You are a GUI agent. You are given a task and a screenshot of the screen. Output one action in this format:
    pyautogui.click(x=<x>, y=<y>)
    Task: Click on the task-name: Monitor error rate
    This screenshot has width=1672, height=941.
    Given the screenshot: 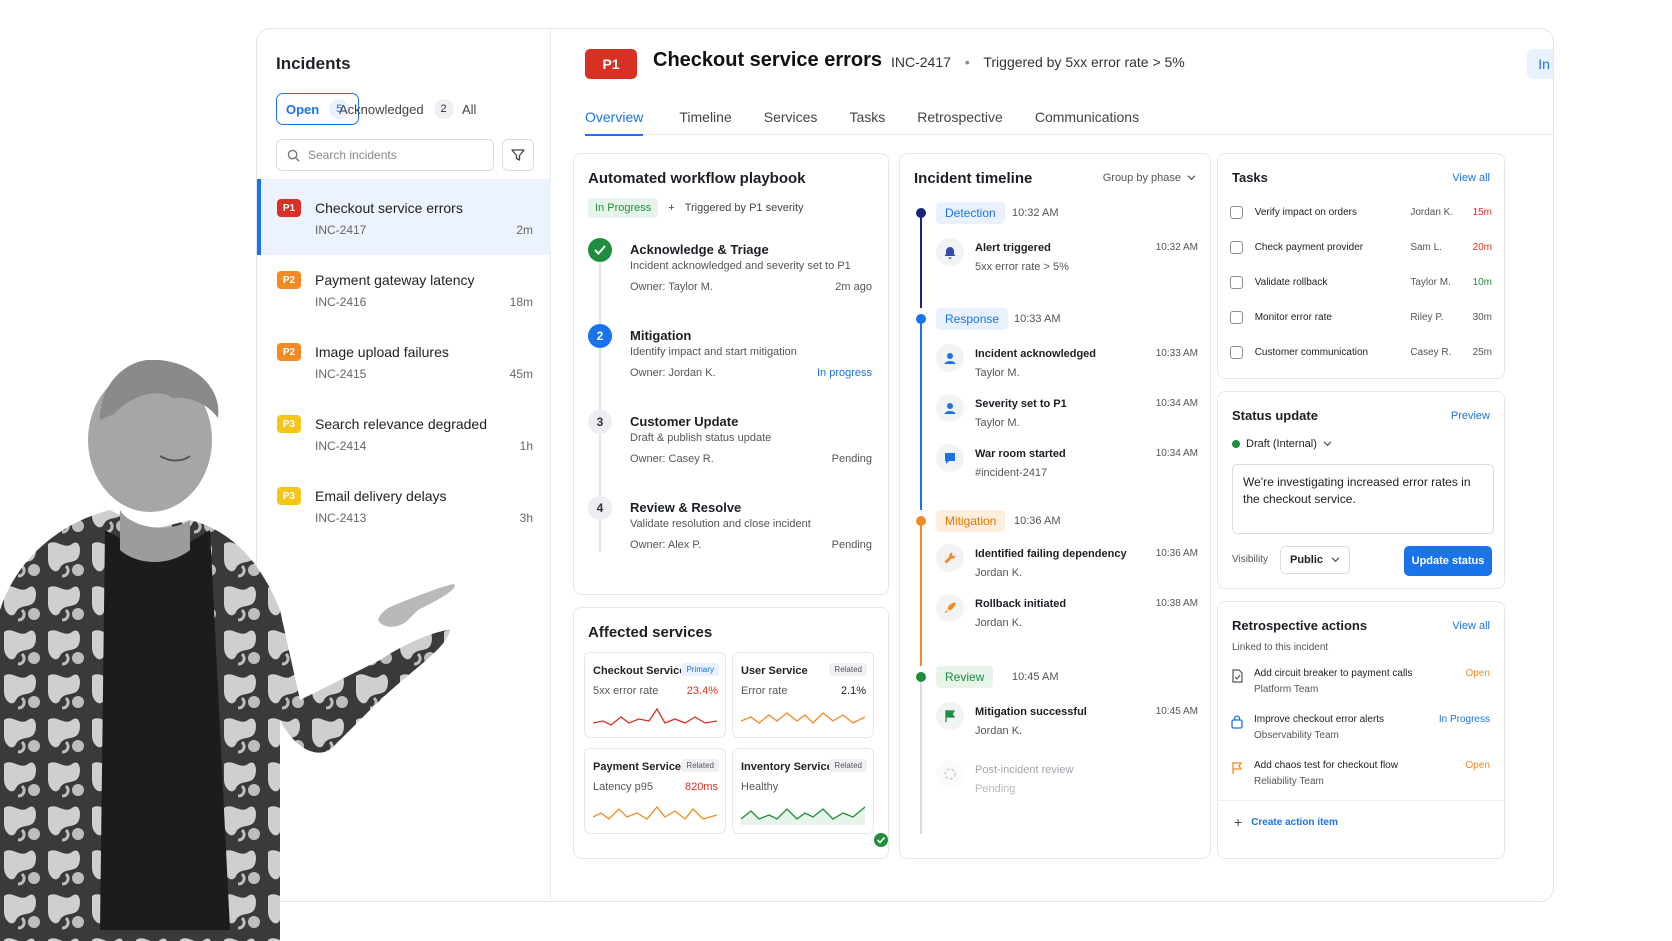 What is the action you would take?
    pyautogui.click(x=1293, y=317)
    